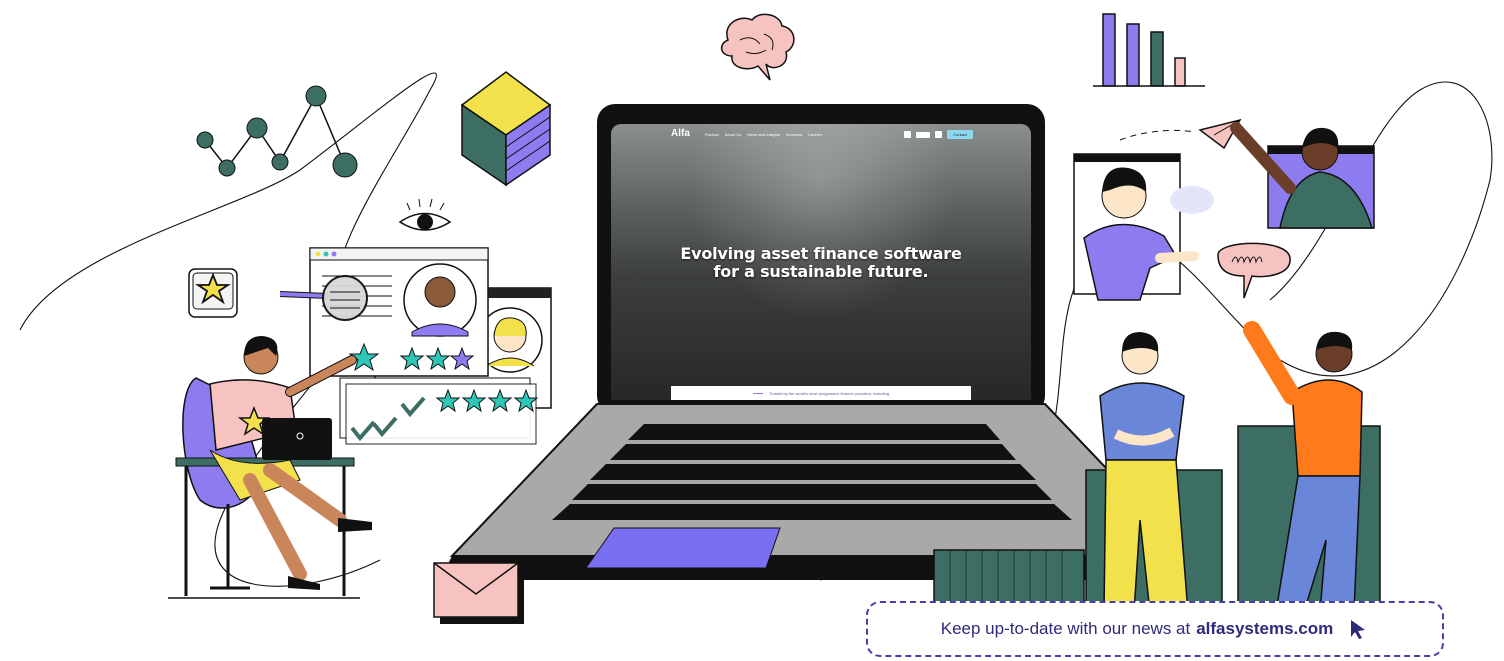 The height and width of the screenshot is (661, 1504). Describe the element at coordinates (478, 593) in the screenshot. I see `envelope-icon` at that location.